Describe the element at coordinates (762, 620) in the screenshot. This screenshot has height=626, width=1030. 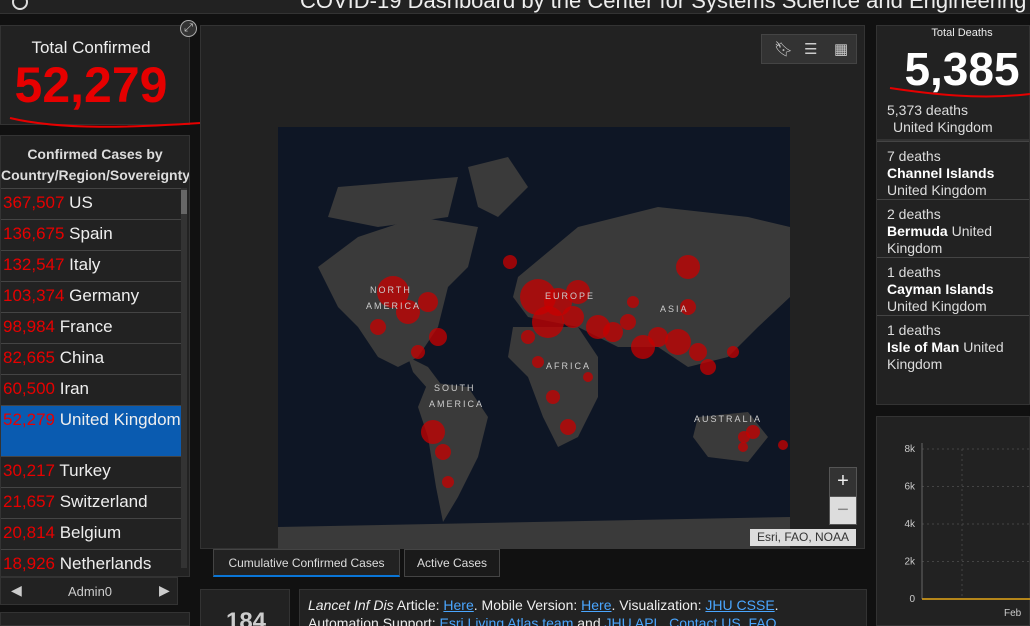
I see `faq-link: FAQ` at that location.